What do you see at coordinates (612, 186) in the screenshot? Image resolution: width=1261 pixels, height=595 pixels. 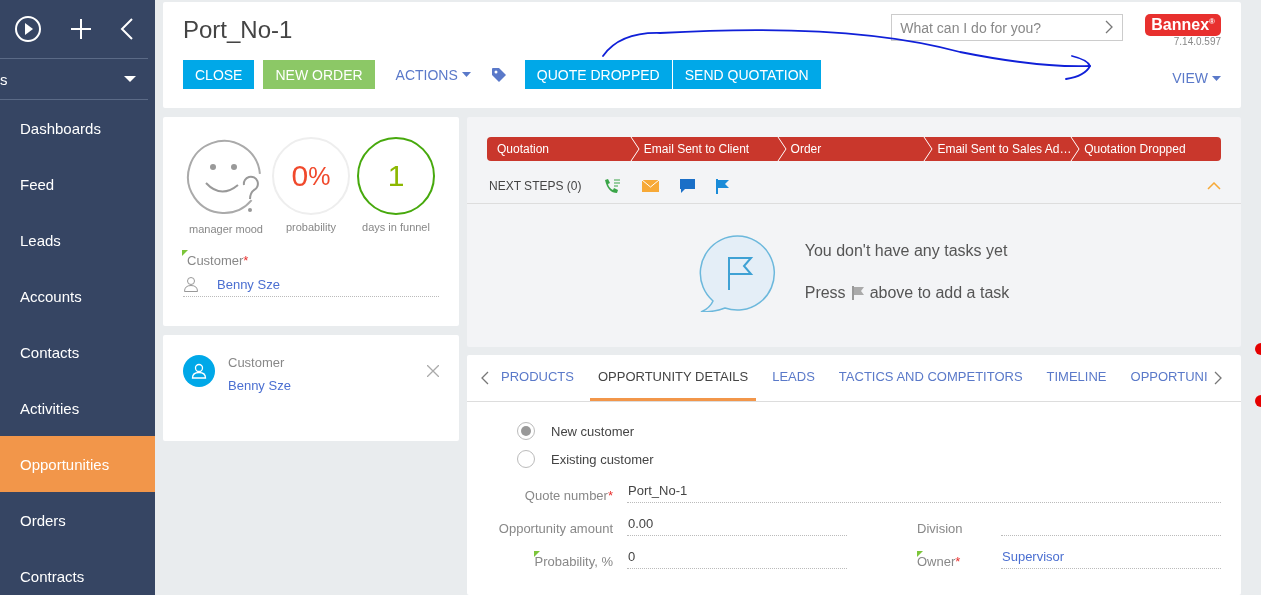 I see `phone-icon` at bounding box center [612, 186].